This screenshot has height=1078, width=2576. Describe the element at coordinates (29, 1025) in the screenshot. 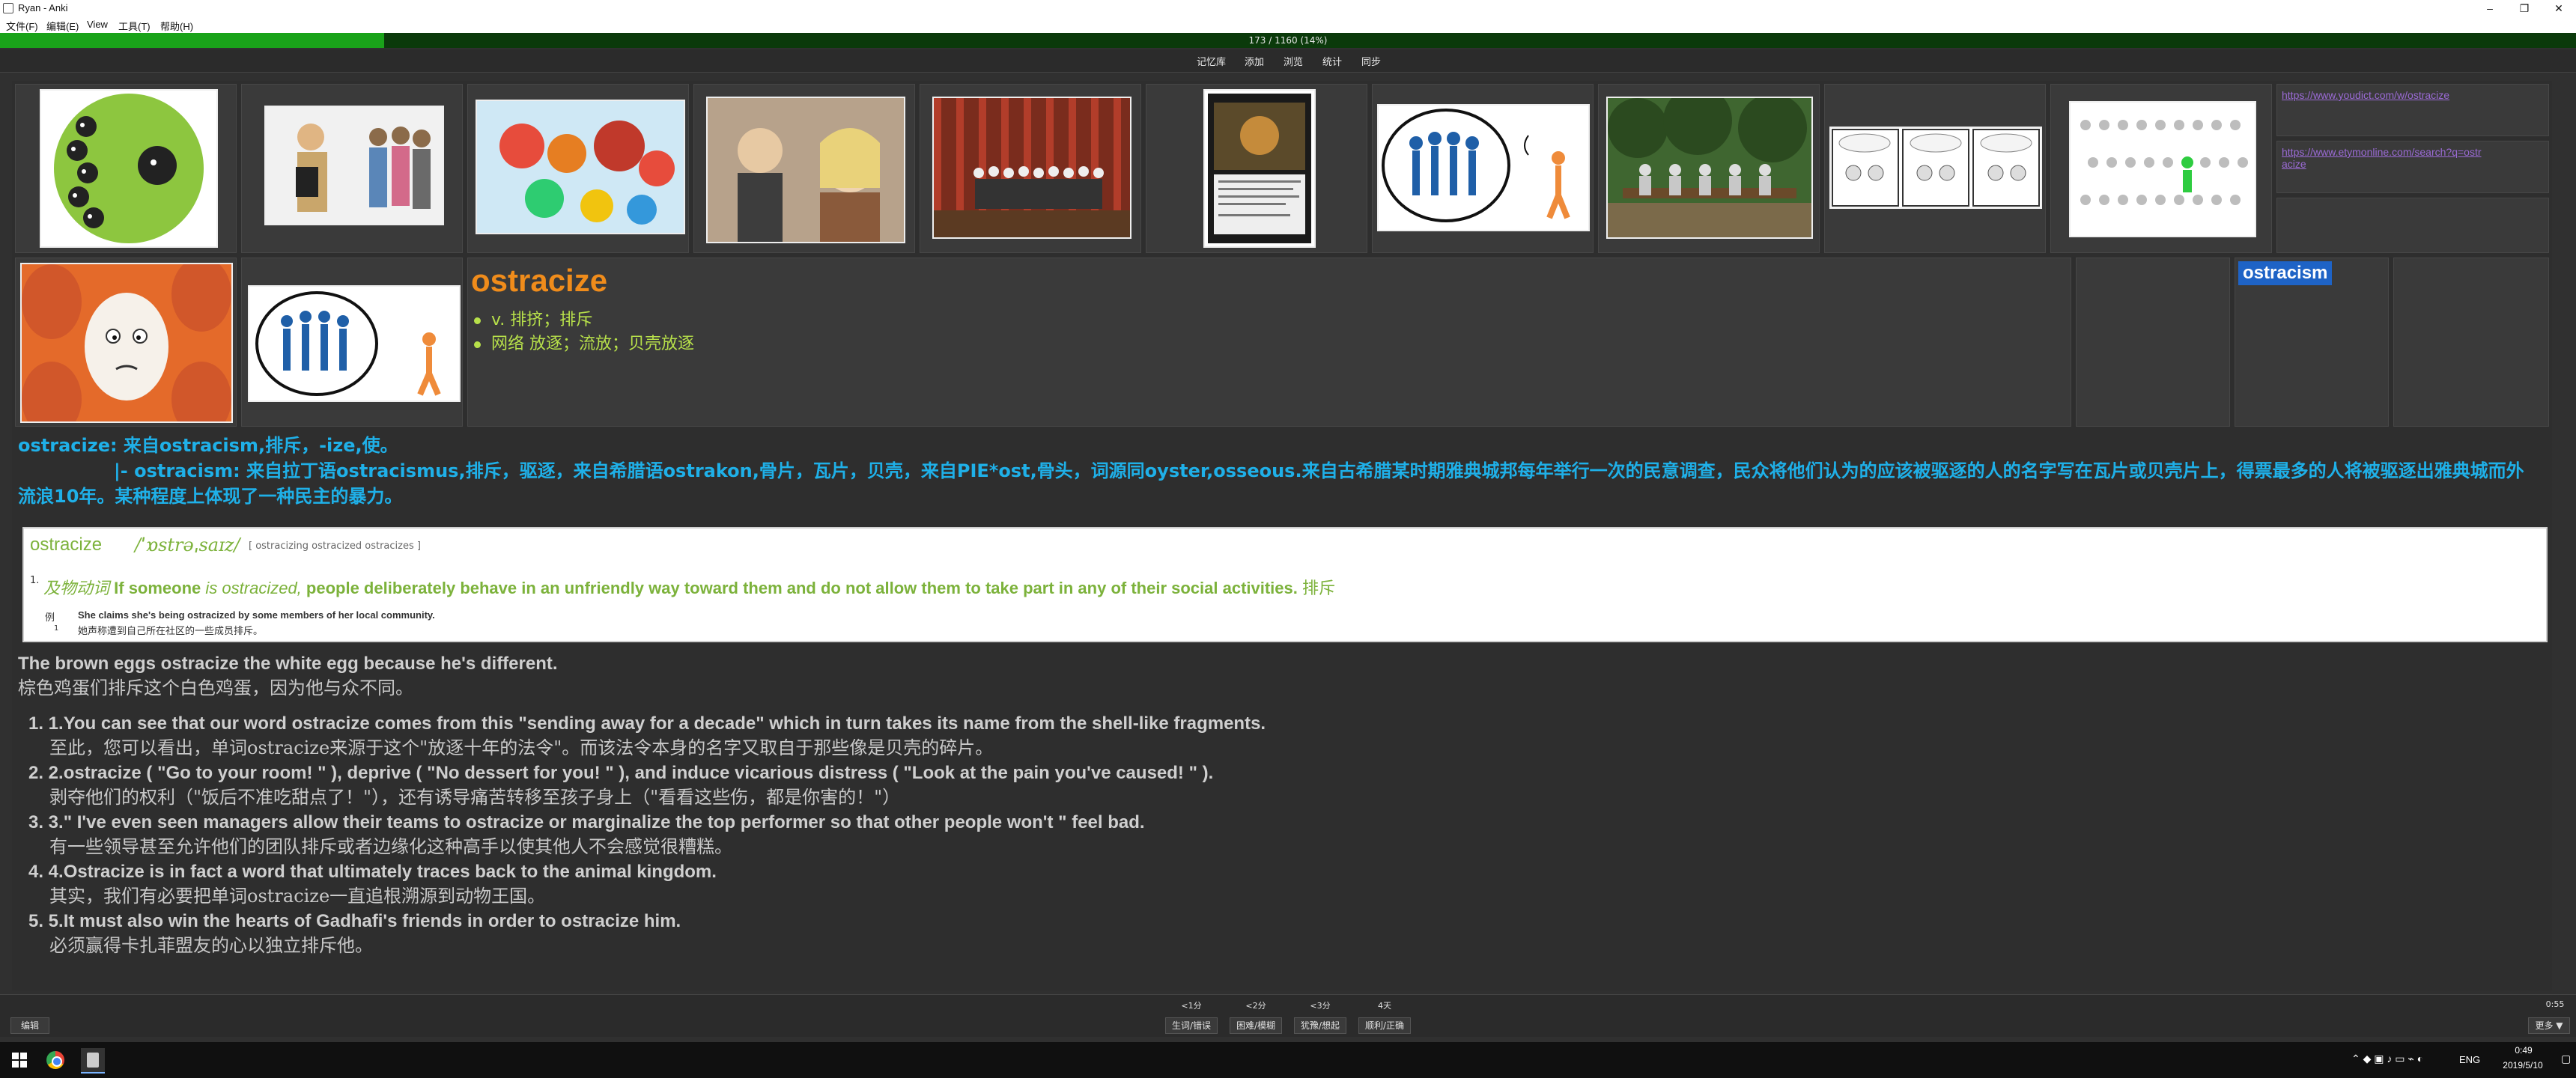

I see `edit-button: 编辑` at that location.